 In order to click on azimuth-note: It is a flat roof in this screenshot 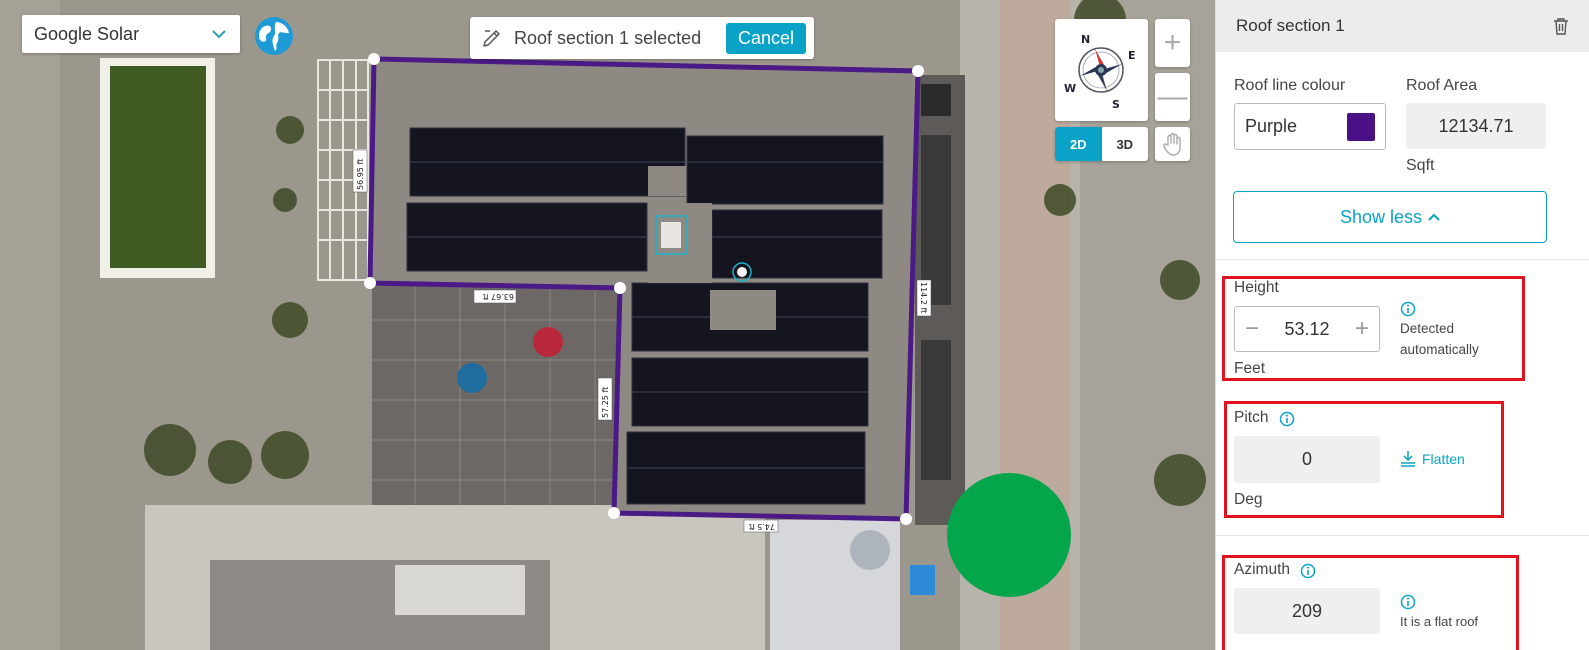, I will do `click(1439, 621)`.